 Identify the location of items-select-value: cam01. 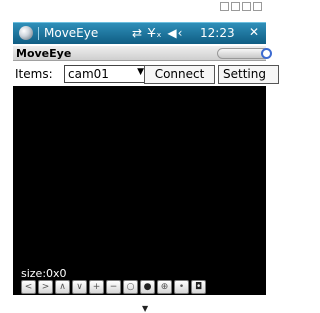
(88, 74).